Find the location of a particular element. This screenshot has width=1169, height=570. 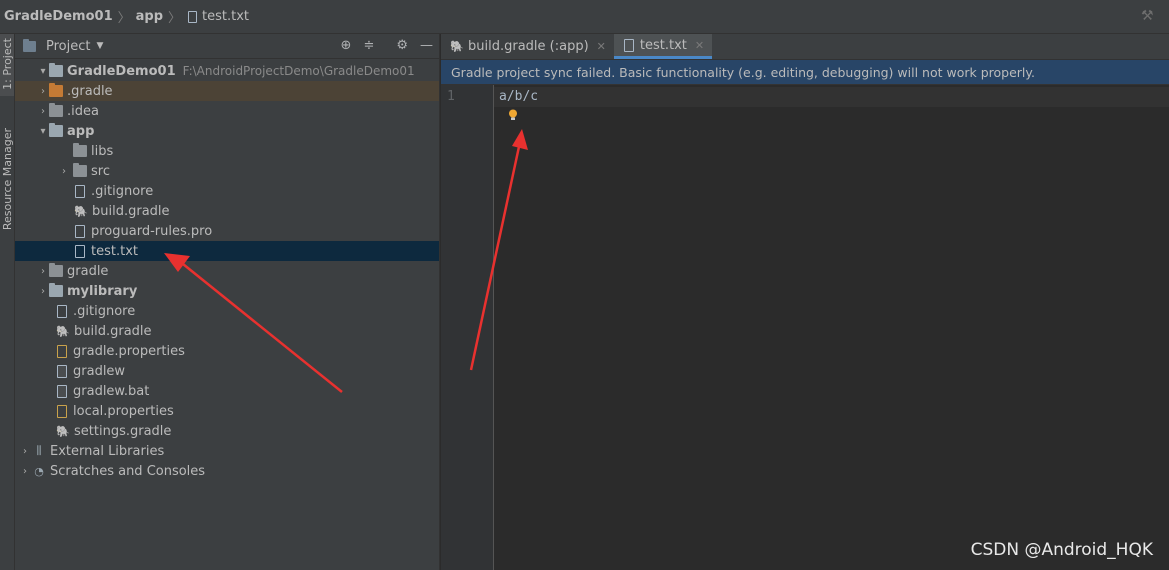

locate-icon: ⊕ is located at coordinates (346, 45).